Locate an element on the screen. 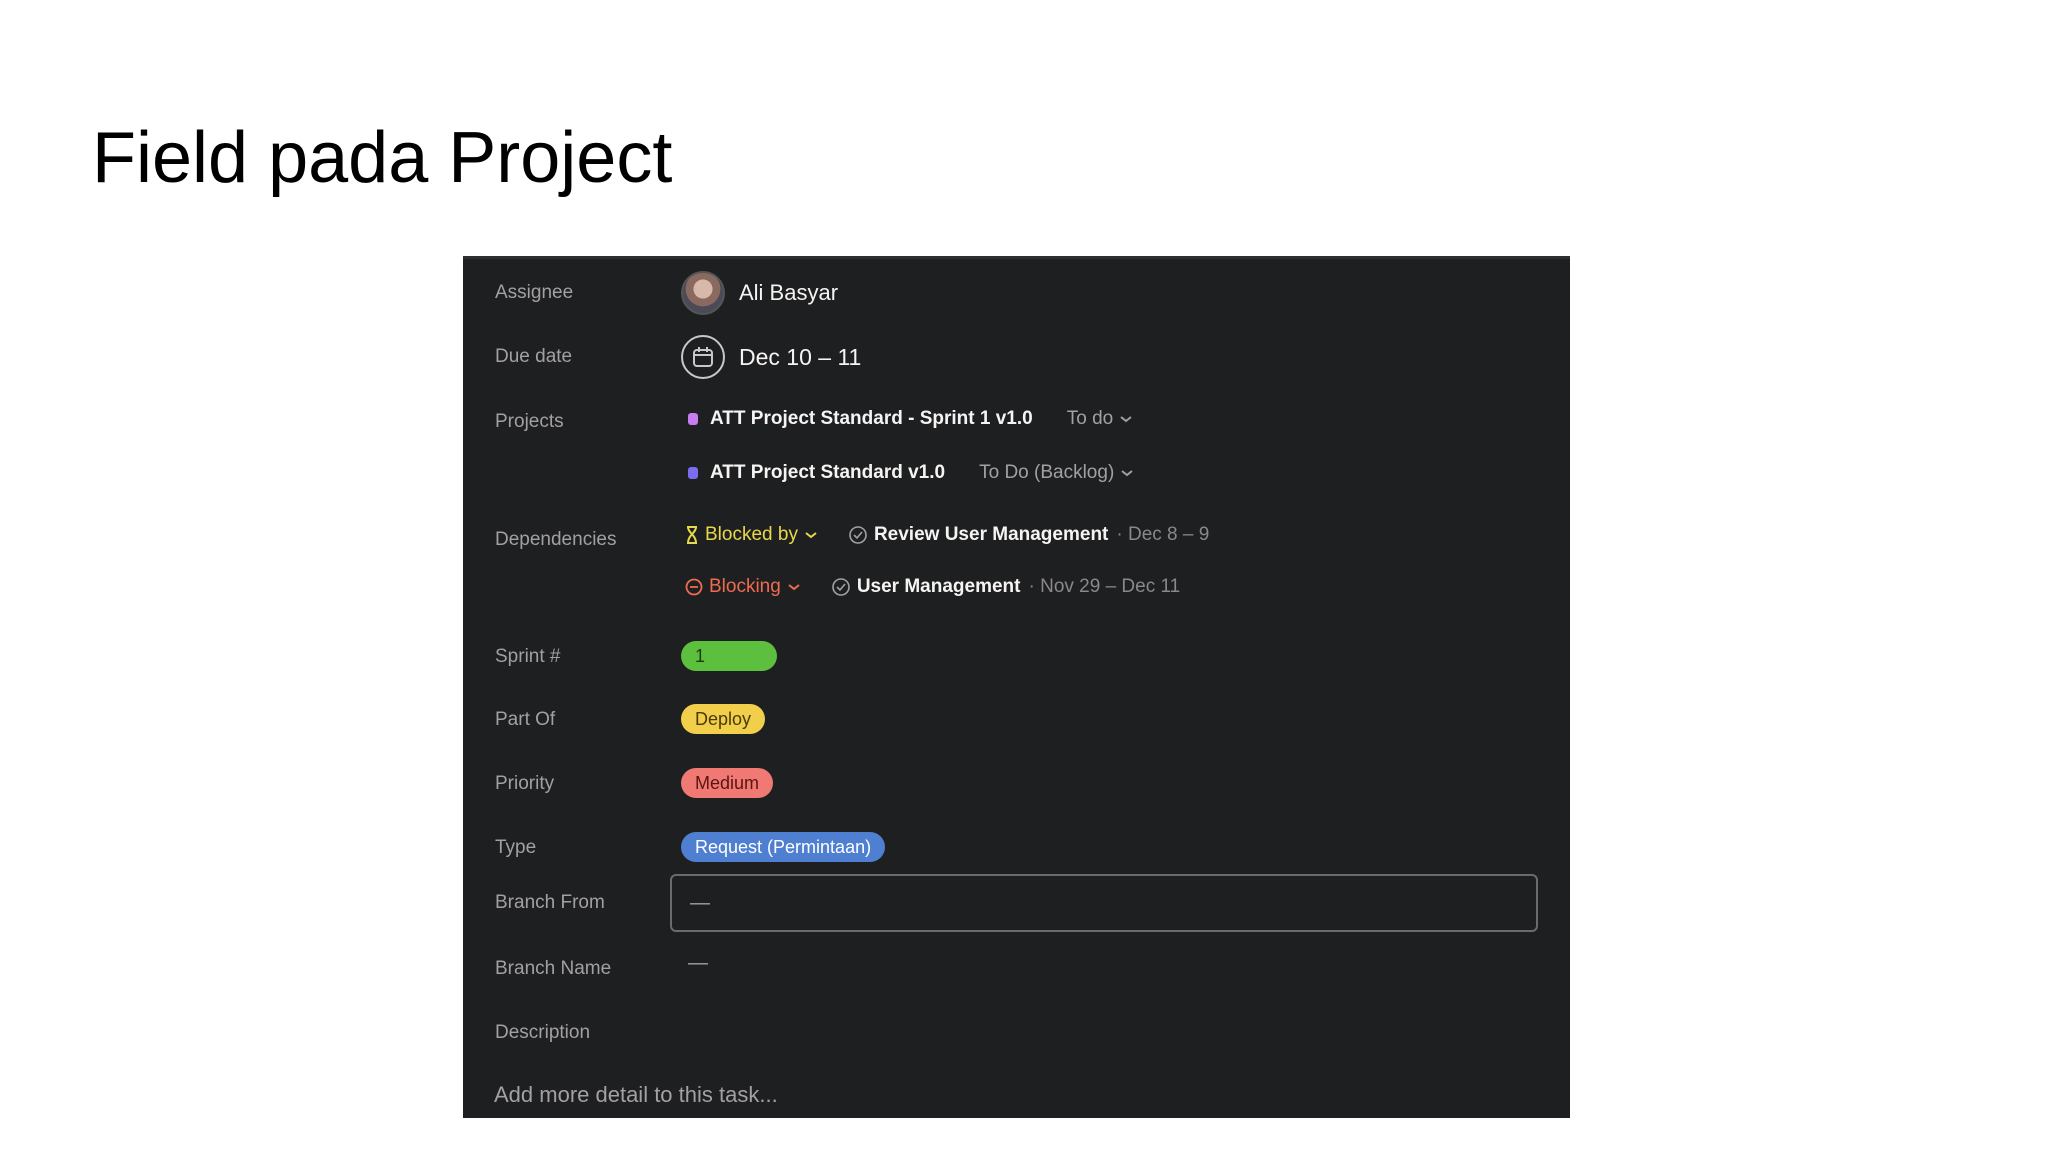  assignee-field: Ali Basyar is located at coordinates (759, 293).